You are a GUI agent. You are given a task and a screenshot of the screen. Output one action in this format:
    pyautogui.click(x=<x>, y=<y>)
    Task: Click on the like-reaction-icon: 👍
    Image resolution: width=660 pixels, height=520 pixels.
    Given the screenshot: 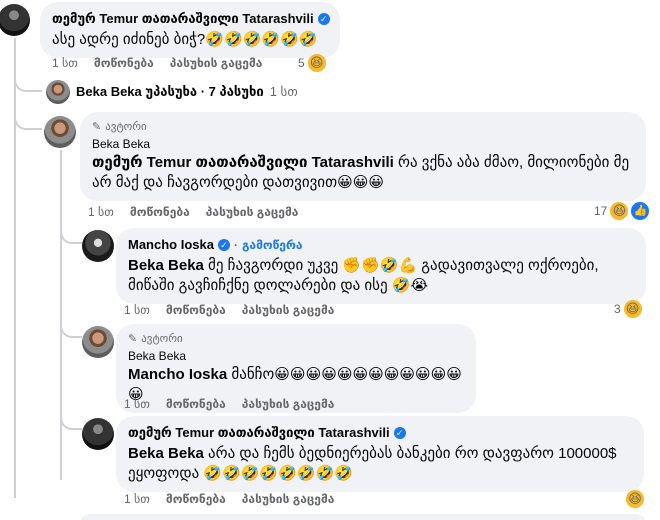 What is the action you would take?
    pyautogui.click(x=640, y=211)
    